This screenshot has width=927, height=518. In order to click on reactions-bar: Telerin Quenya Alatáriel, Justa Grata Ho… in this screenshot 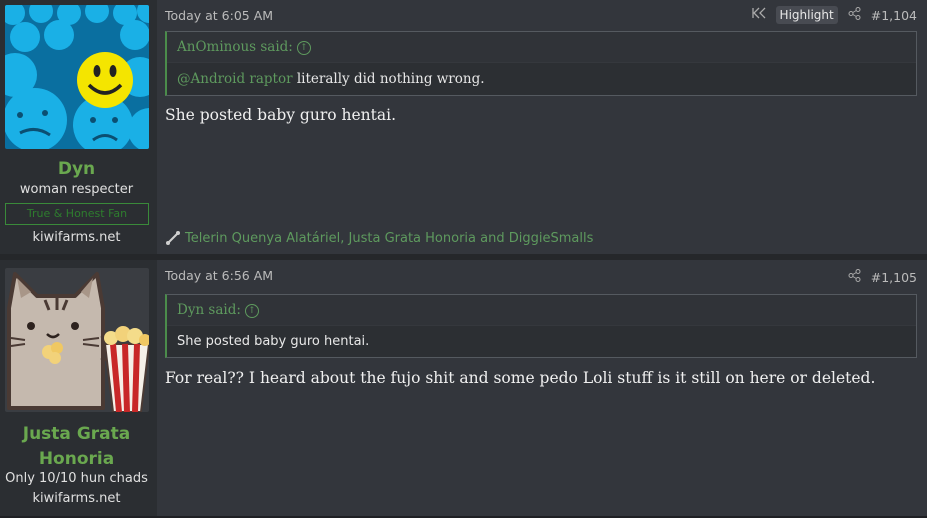, I will do `click(379, 238)`.